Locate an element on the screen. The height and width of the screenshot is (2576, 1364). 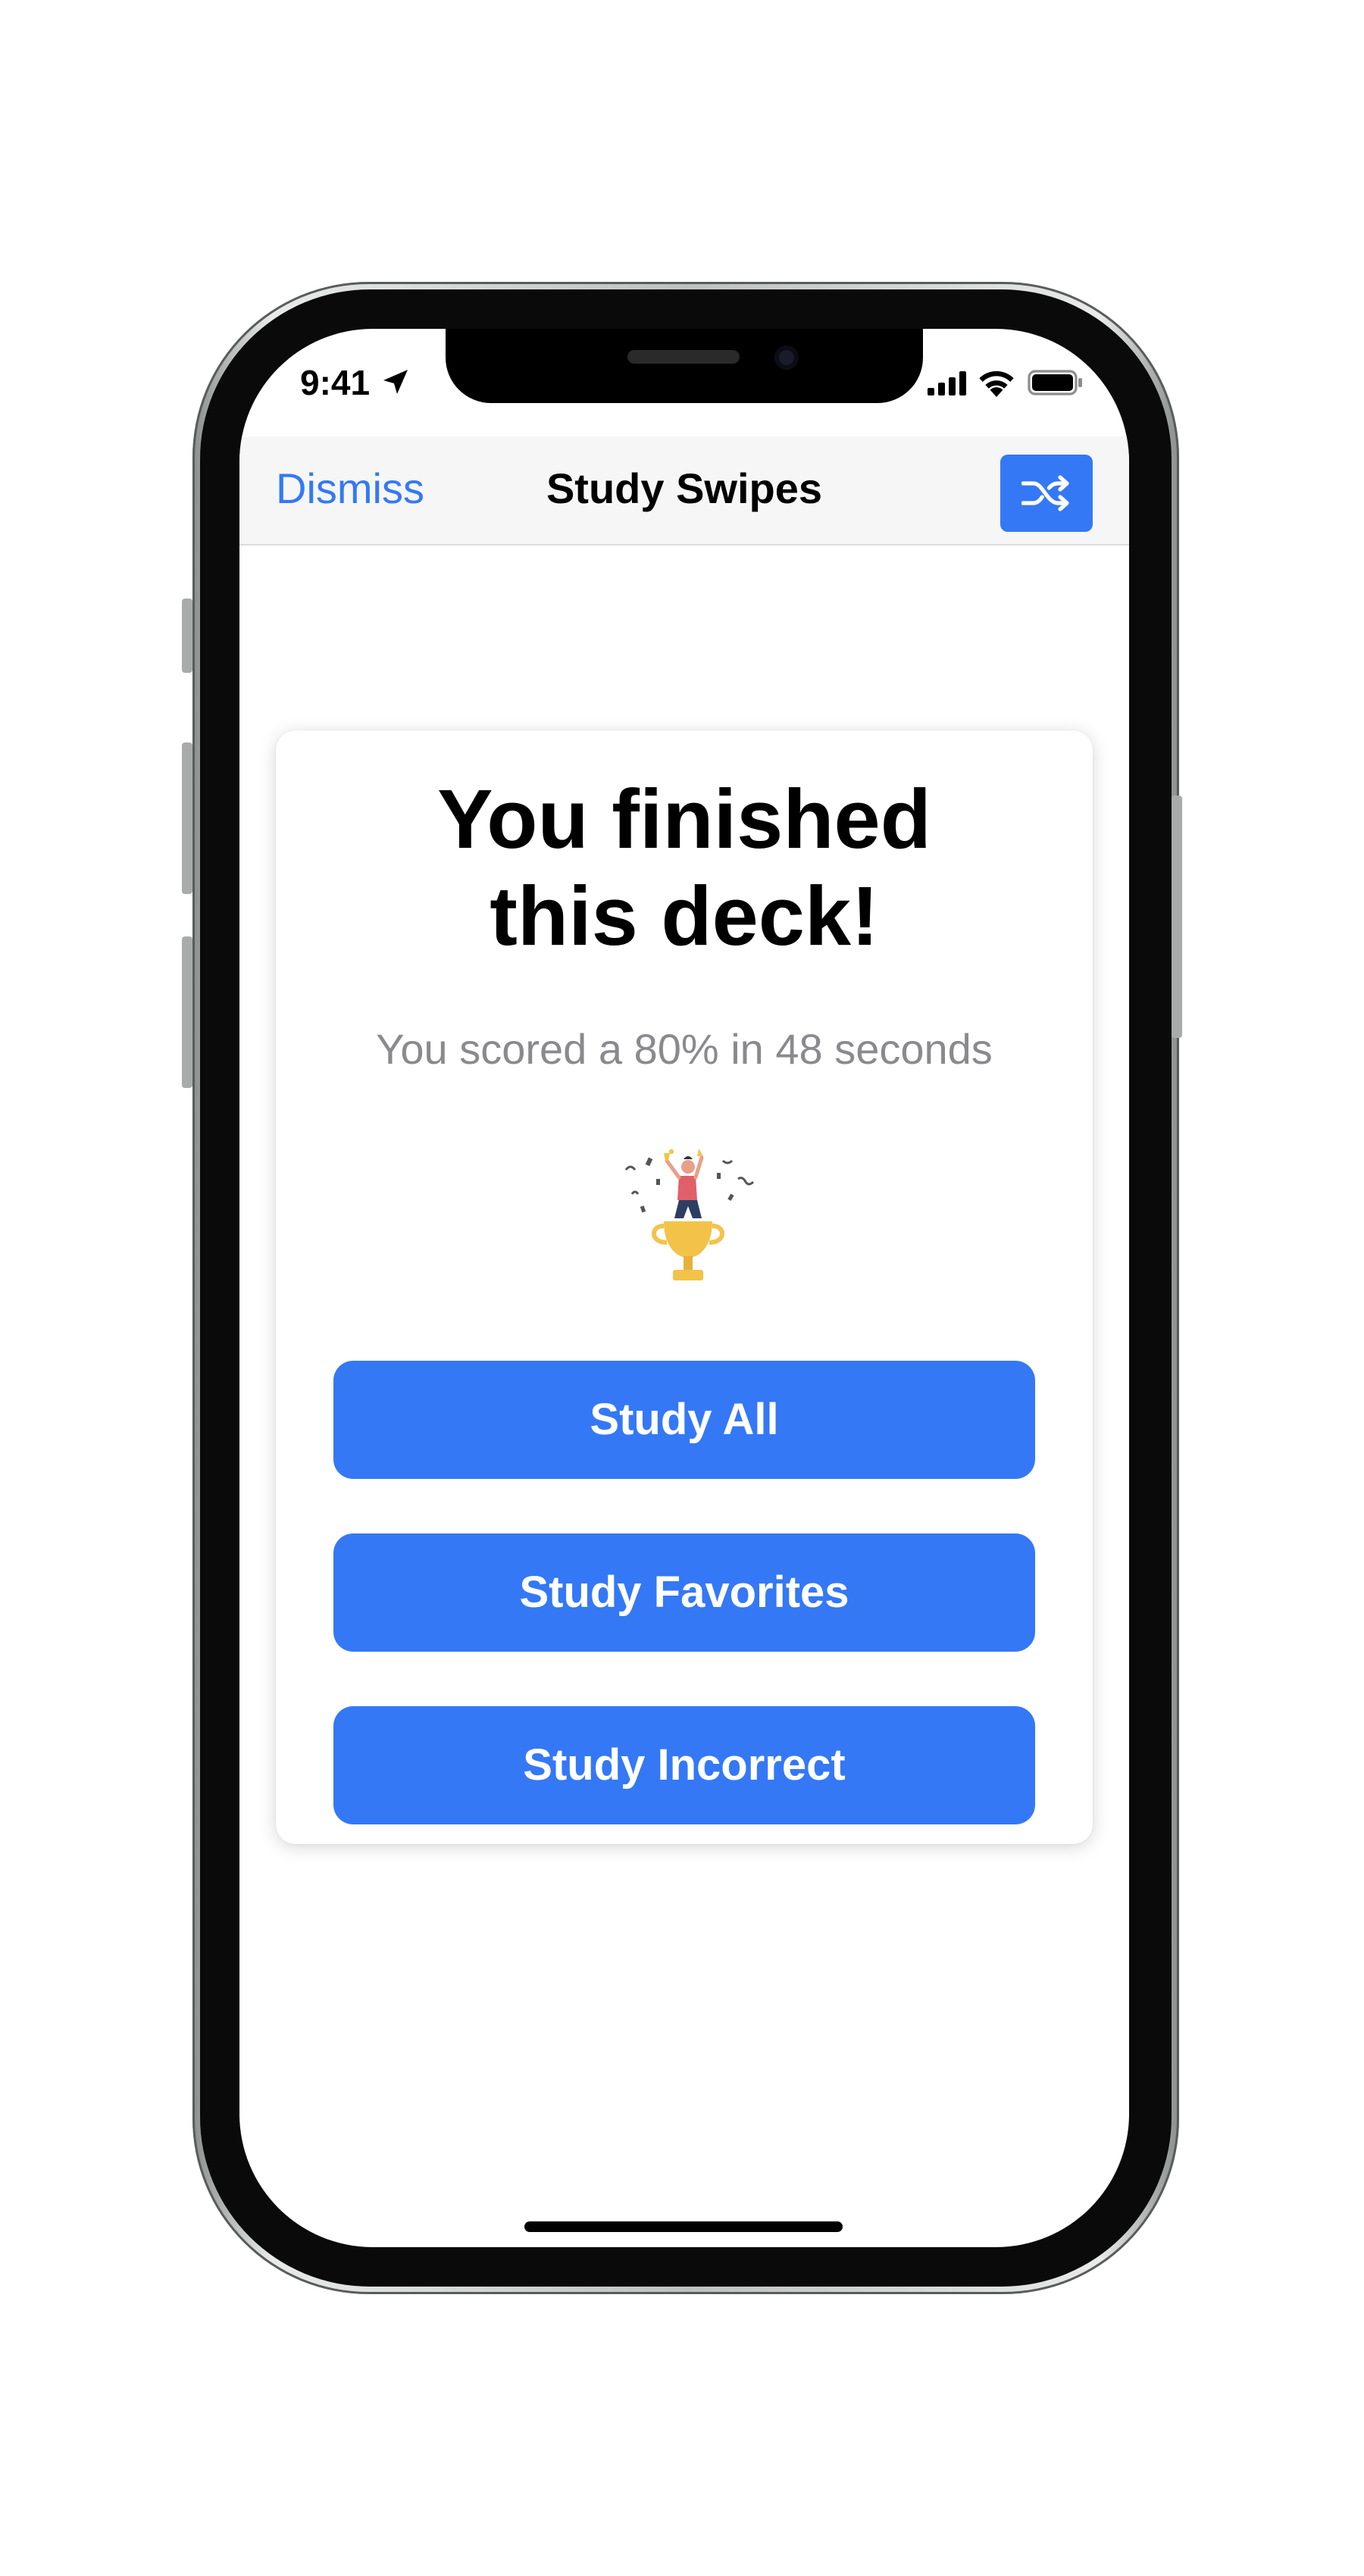
nav-title: Study Swipes is located at coordinates (684, 488).